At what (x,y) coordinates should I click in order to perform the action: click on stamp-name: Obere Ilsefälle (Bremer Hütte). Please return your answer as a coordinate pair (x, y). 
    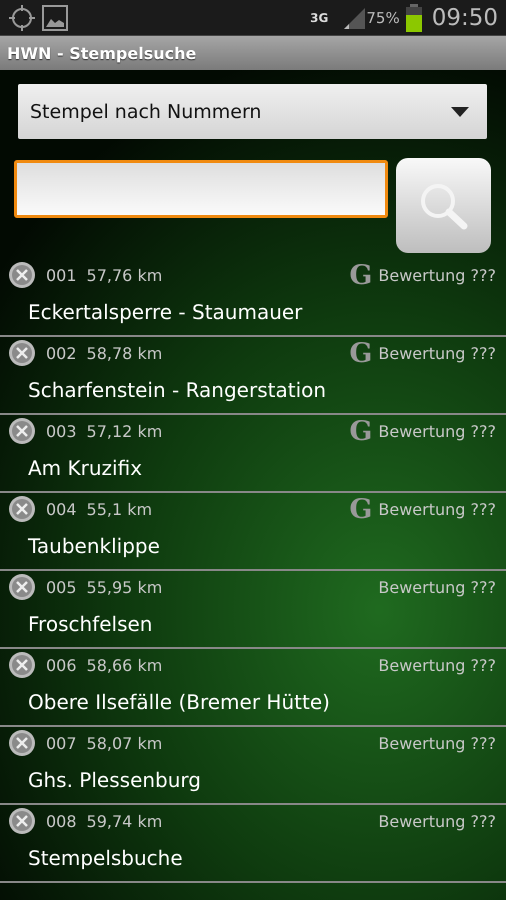
    Looking at the image, I should click on (179, 702).